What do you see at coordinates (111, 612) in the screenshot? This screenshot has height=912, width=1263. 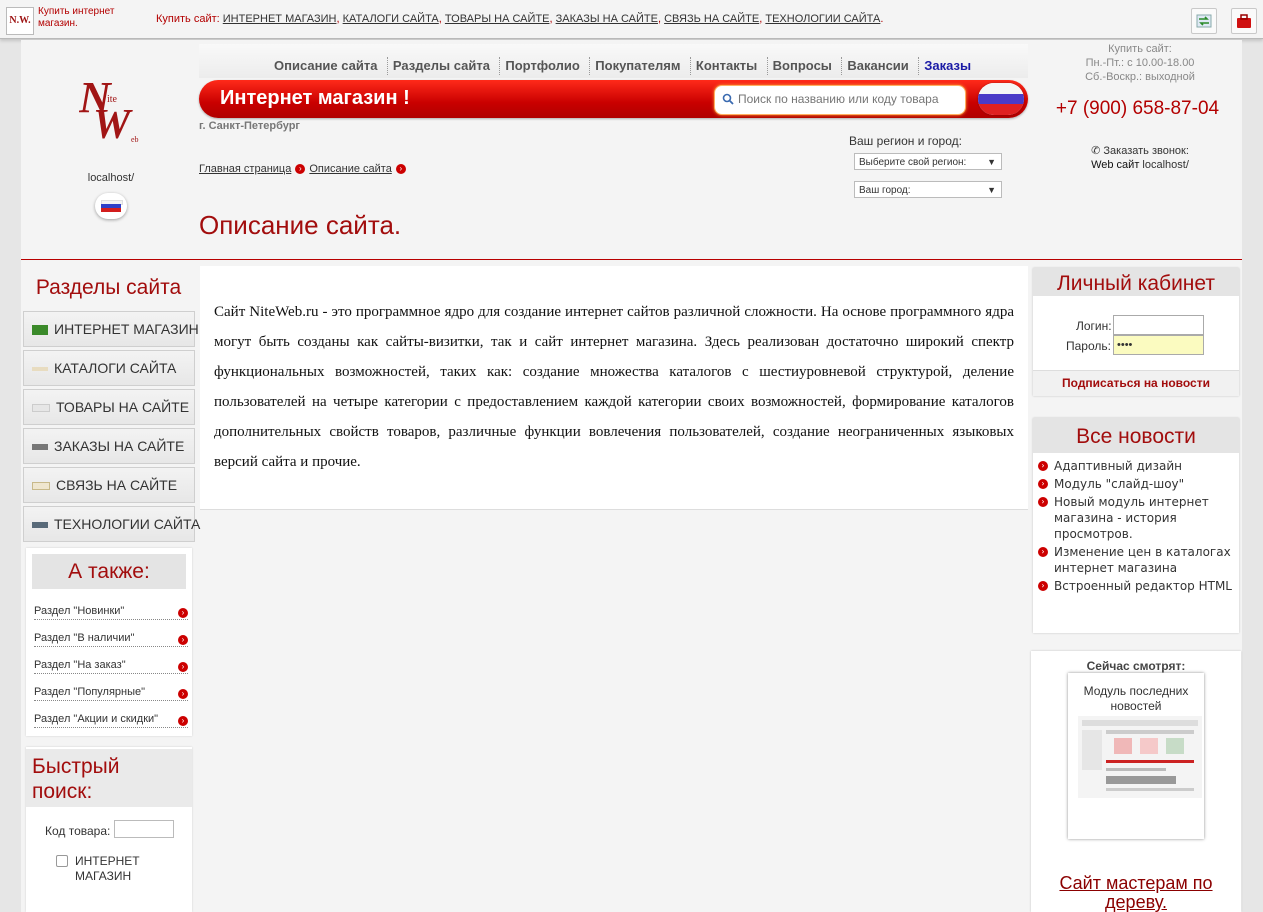 I see `also-item-new: Раздел "Новинки" ›` at bounding box center [111, 612].